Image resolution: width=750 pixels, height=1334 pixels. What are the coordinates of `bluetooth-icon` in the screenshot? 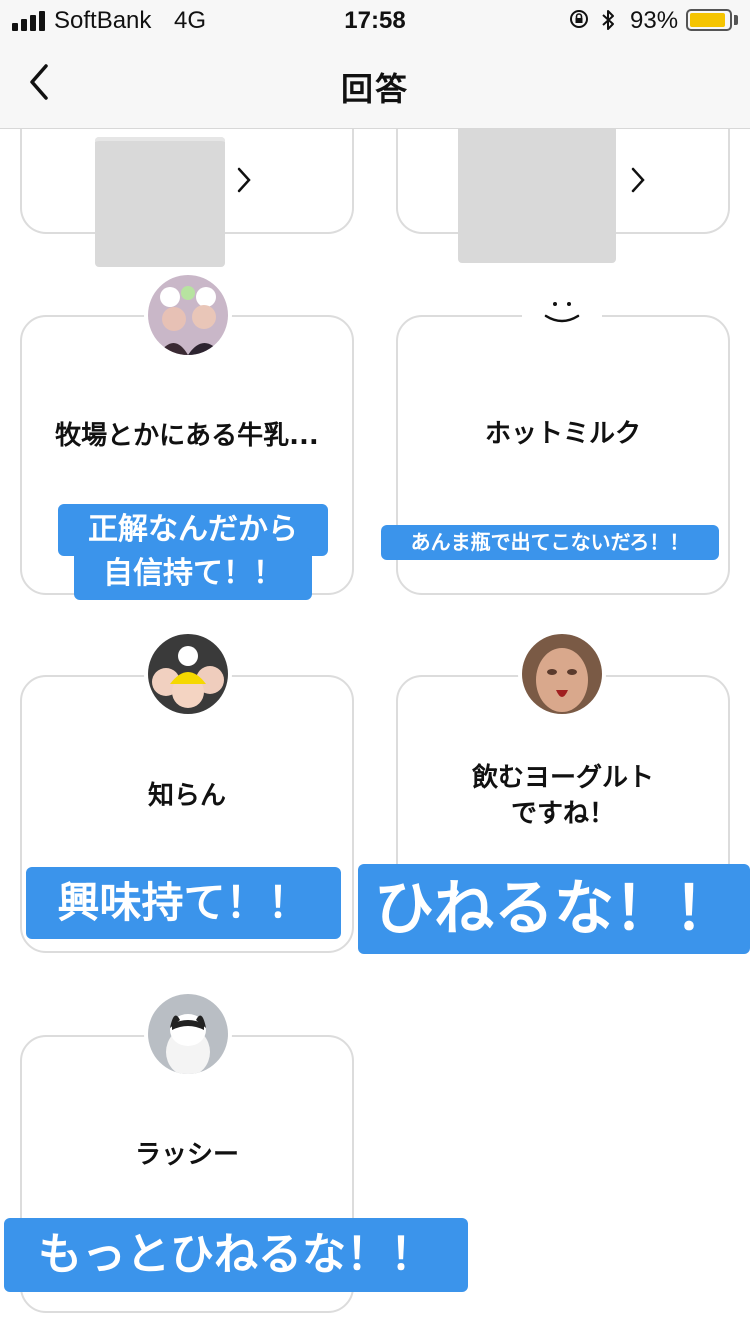 It's located at (608, 20).